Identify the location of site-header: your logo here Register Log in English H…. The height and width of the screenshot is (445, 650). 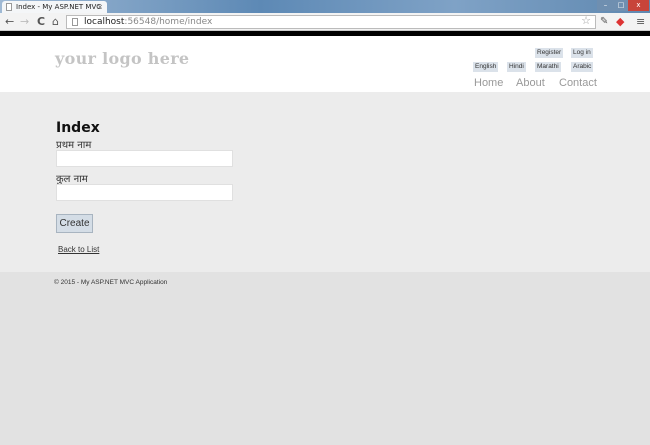
(325, 64).